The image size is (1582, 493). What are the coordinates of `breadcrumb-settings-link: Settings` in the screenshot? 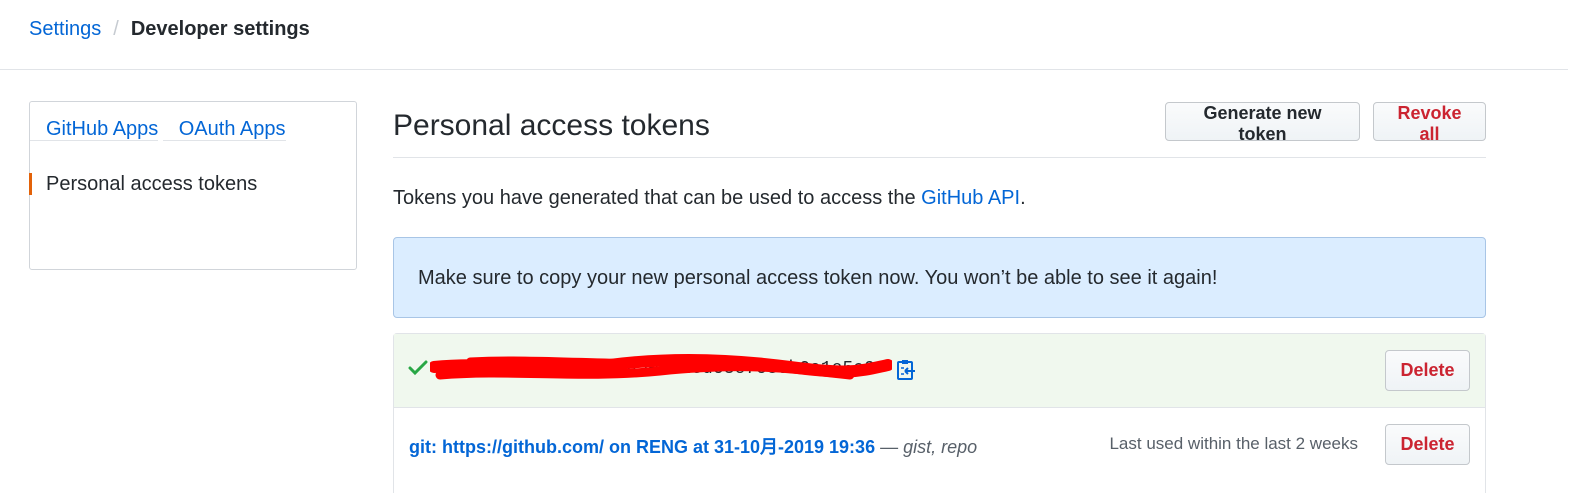 It's located at (65, 29).